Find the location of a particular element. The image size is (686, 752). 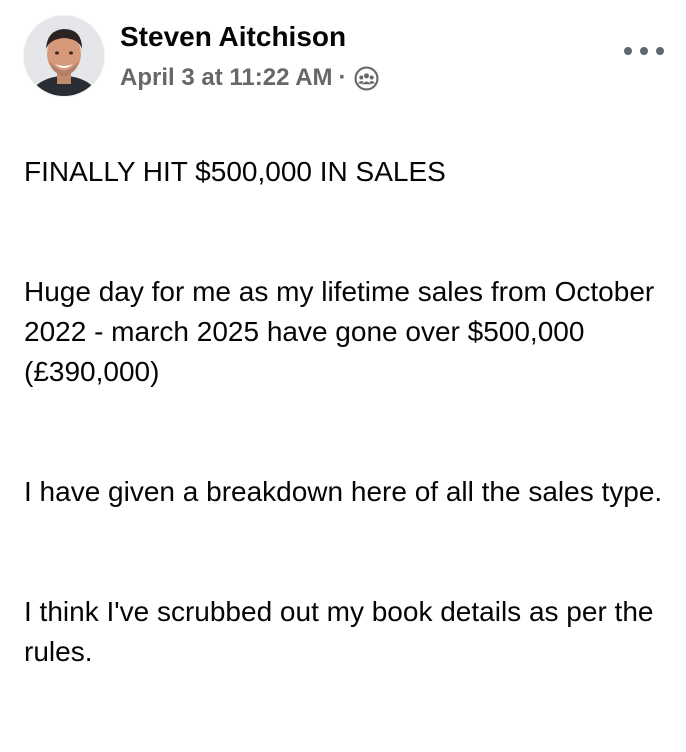

post-paragraph: FINALLY HIT $500,000 IN SALES is located at coordinates (235, 171).